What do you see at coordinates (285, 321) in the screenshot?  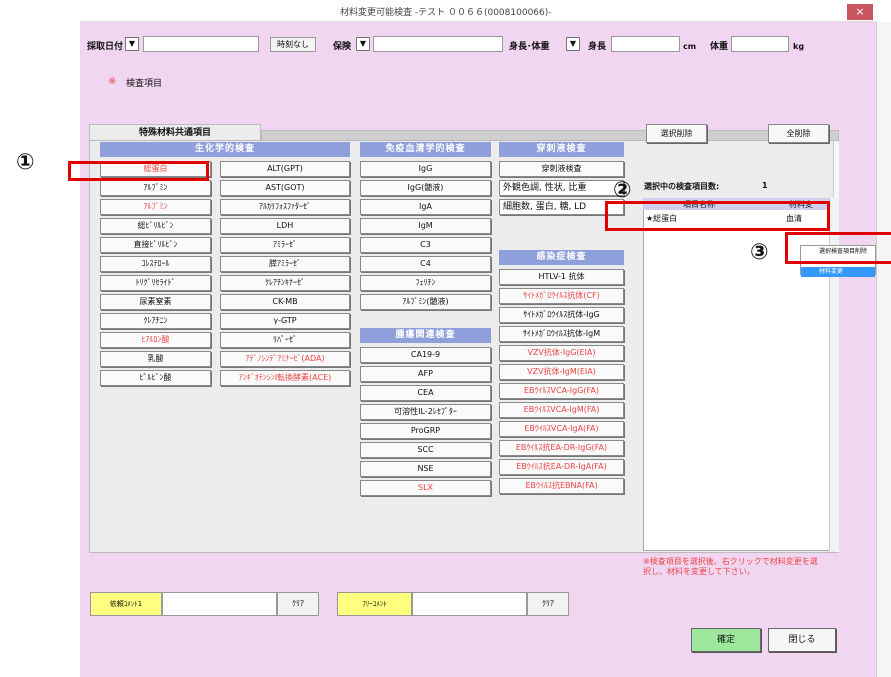 I see `biochem-item-button: γ-GTP` at bounding box center [285, 321].